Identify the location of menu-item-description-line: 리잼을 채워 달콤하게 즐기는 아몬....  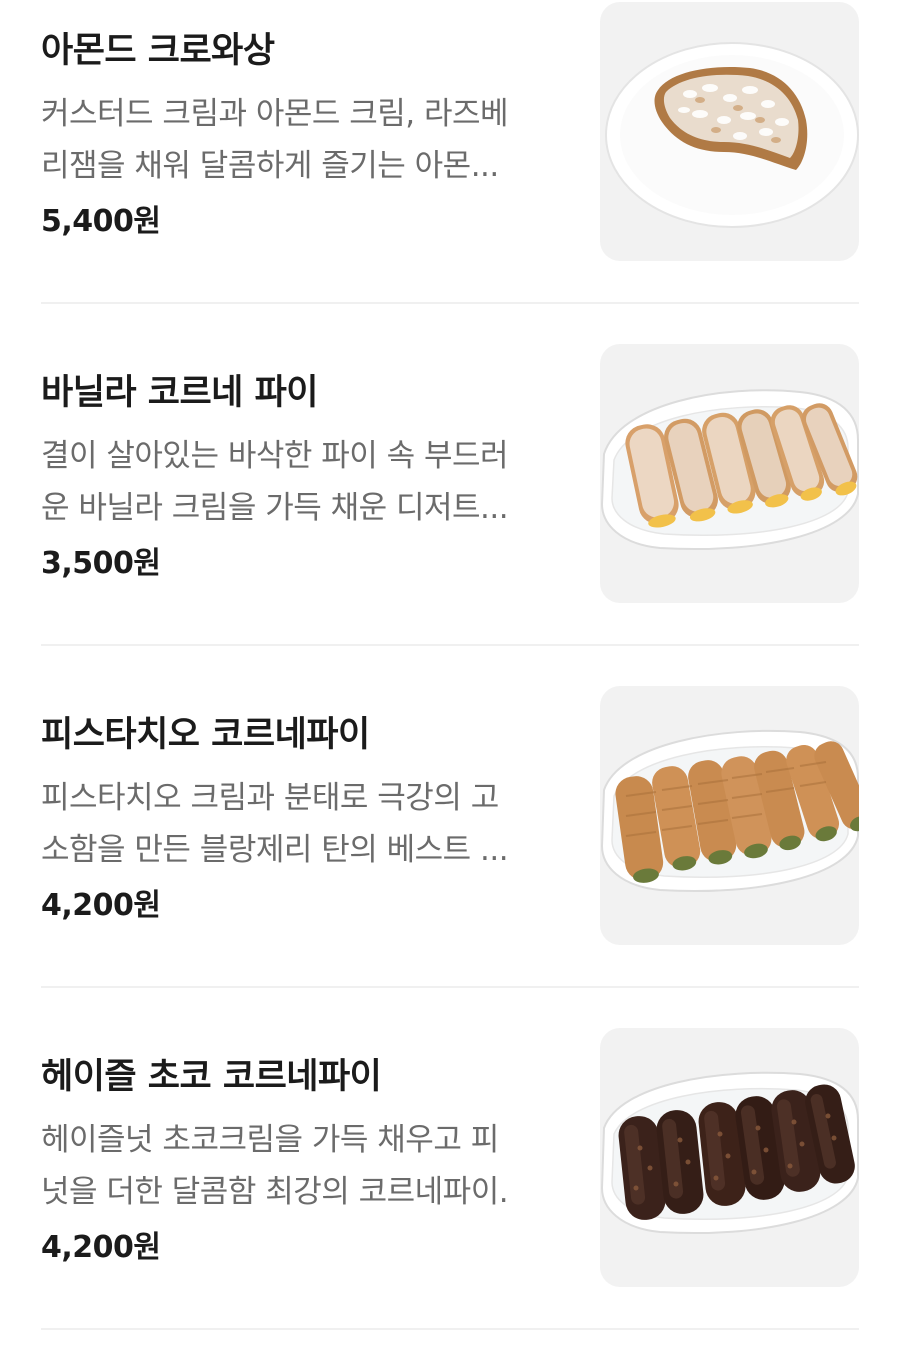
(270, 166).